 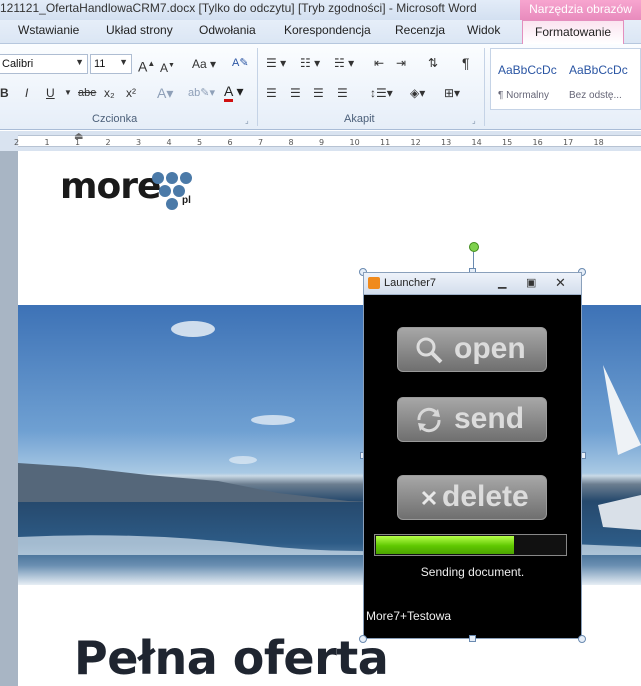 What do you see at coordinates (420, 30) in the screenshot?
I see `tab-review: Recenzja` at bounding box center [420, 30].